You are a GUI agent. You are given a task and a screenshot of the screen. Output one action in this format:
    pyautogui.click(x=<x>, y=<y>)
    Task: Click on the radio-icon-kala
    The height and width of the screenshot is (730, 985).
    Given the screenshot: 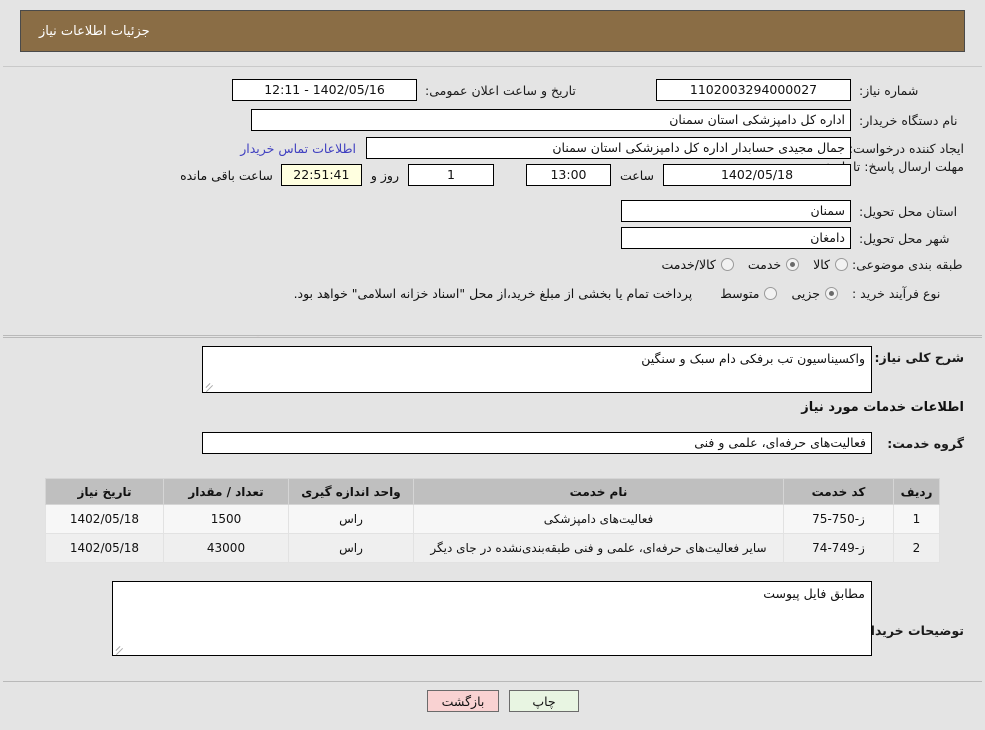 What is the action you would take?
    pyautogui.click(x=841, y=264)
    